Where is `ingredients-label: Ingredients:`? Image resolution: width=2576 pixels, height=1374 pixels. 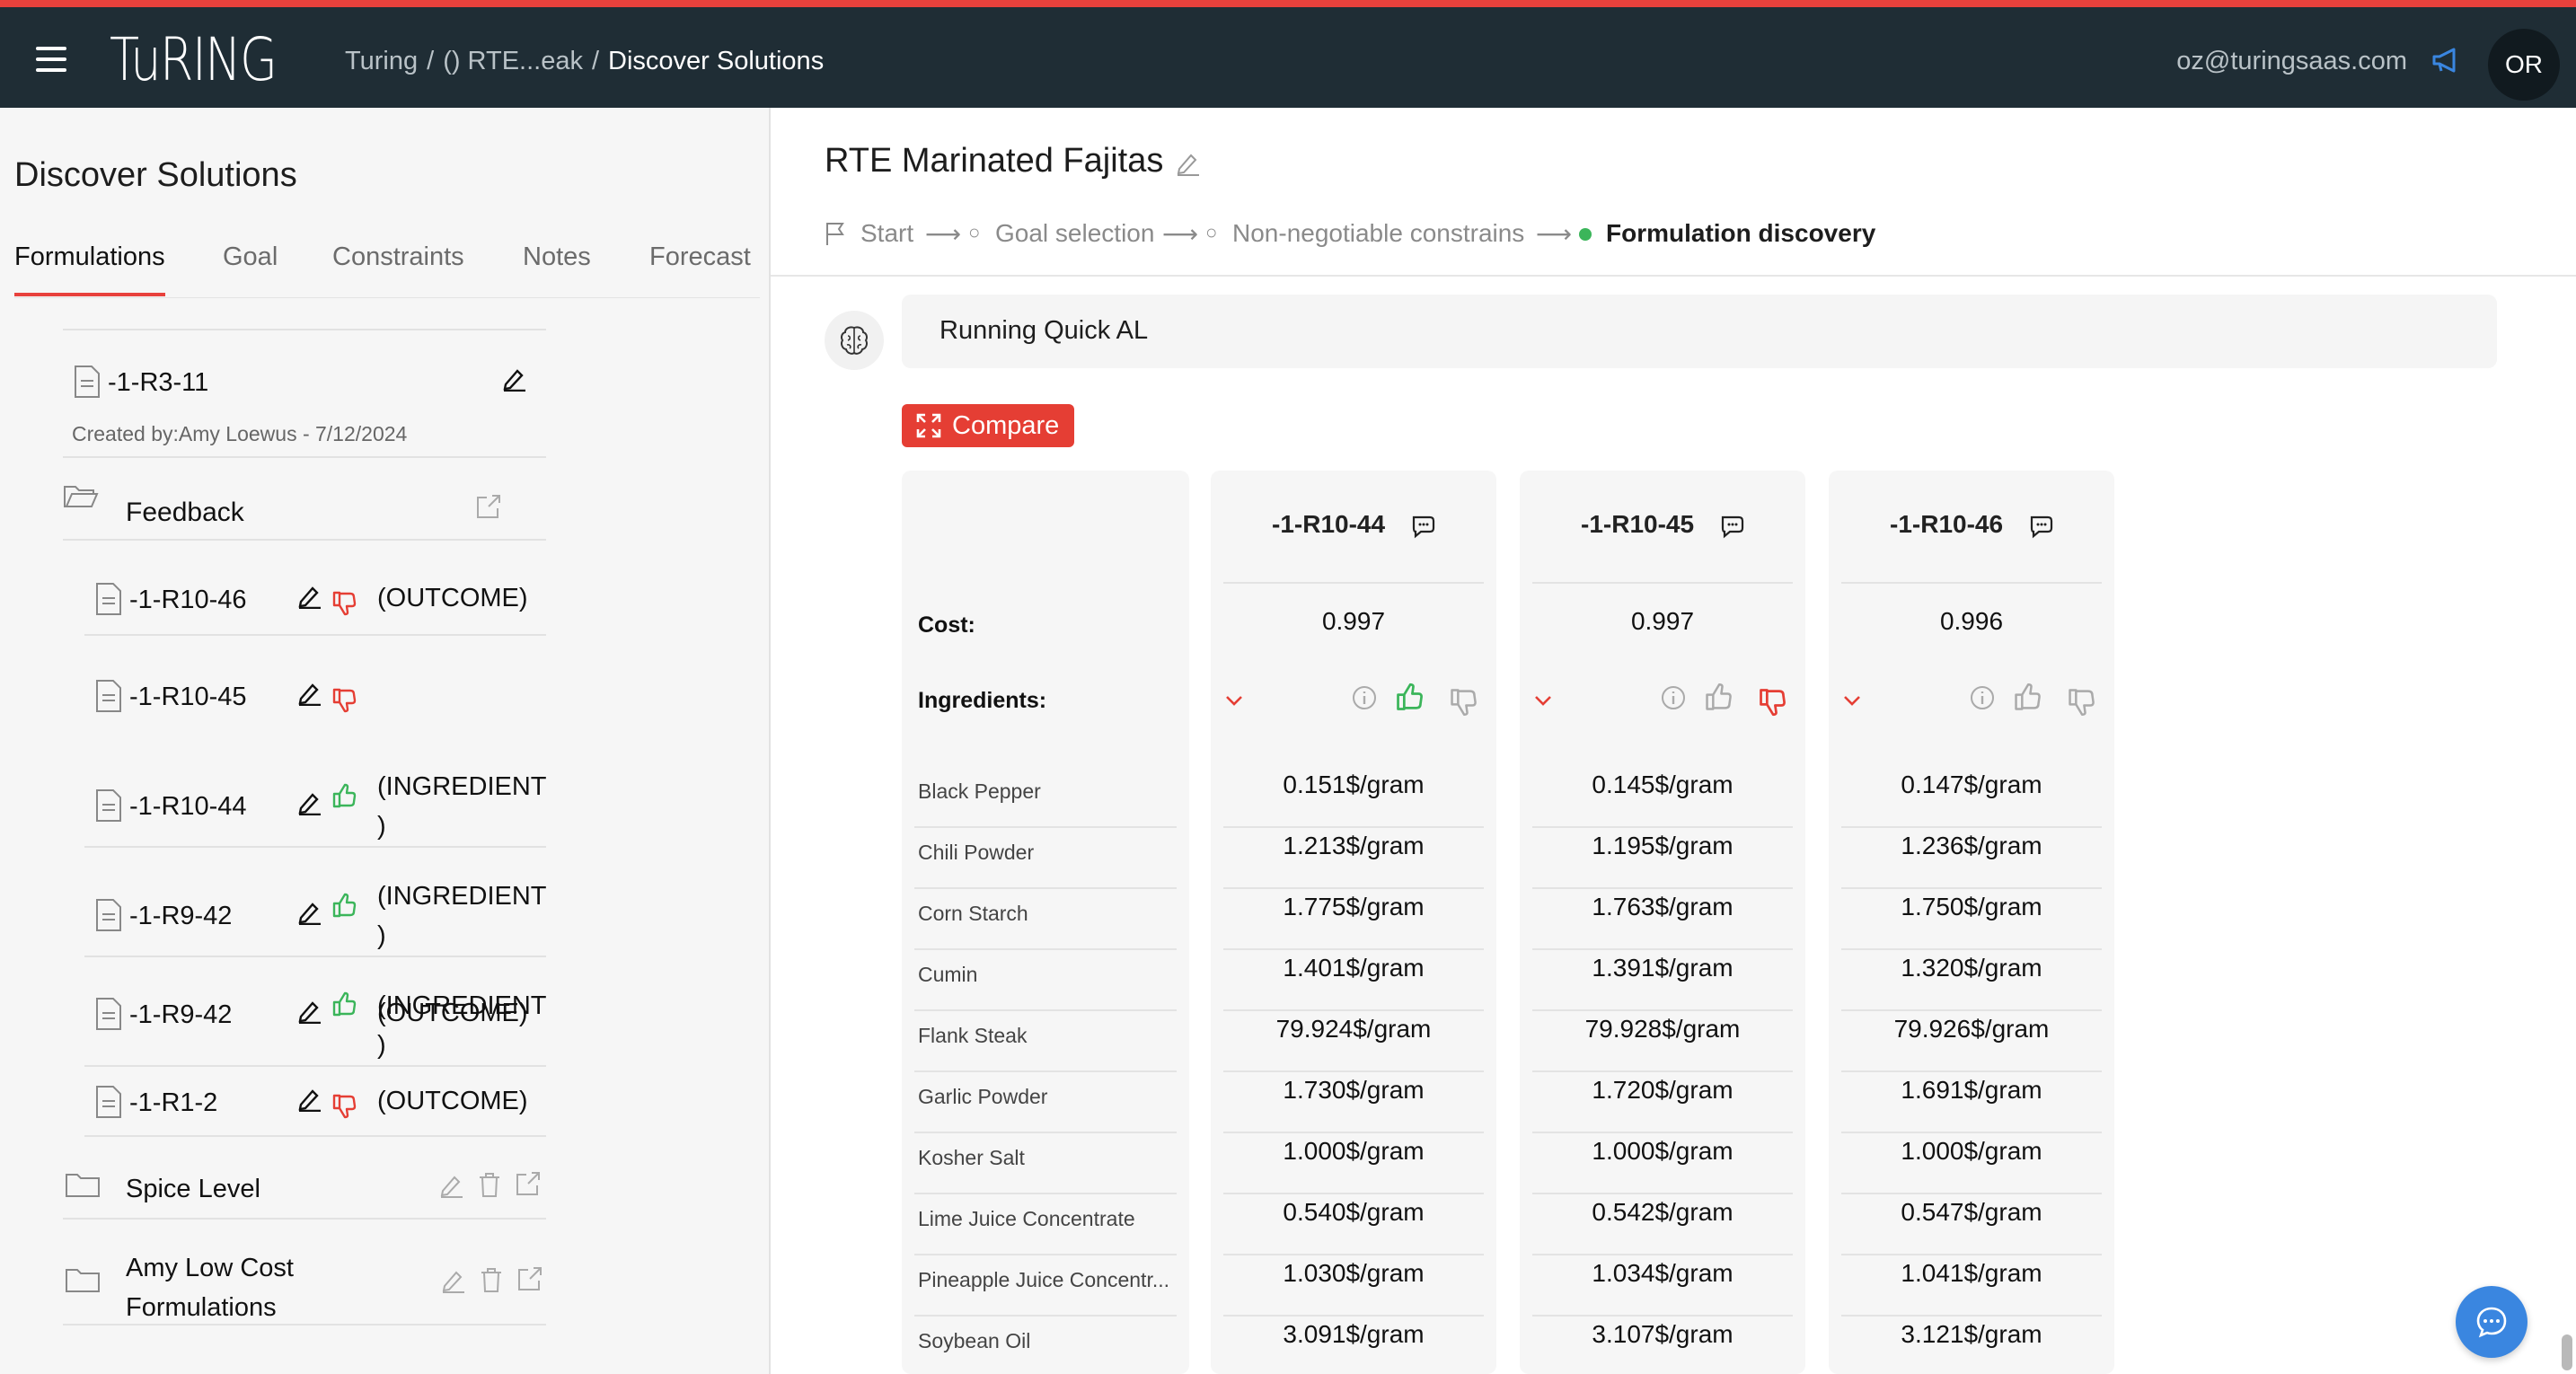
ingredients-label: Ingredients: is located at coordinates (982, 700).